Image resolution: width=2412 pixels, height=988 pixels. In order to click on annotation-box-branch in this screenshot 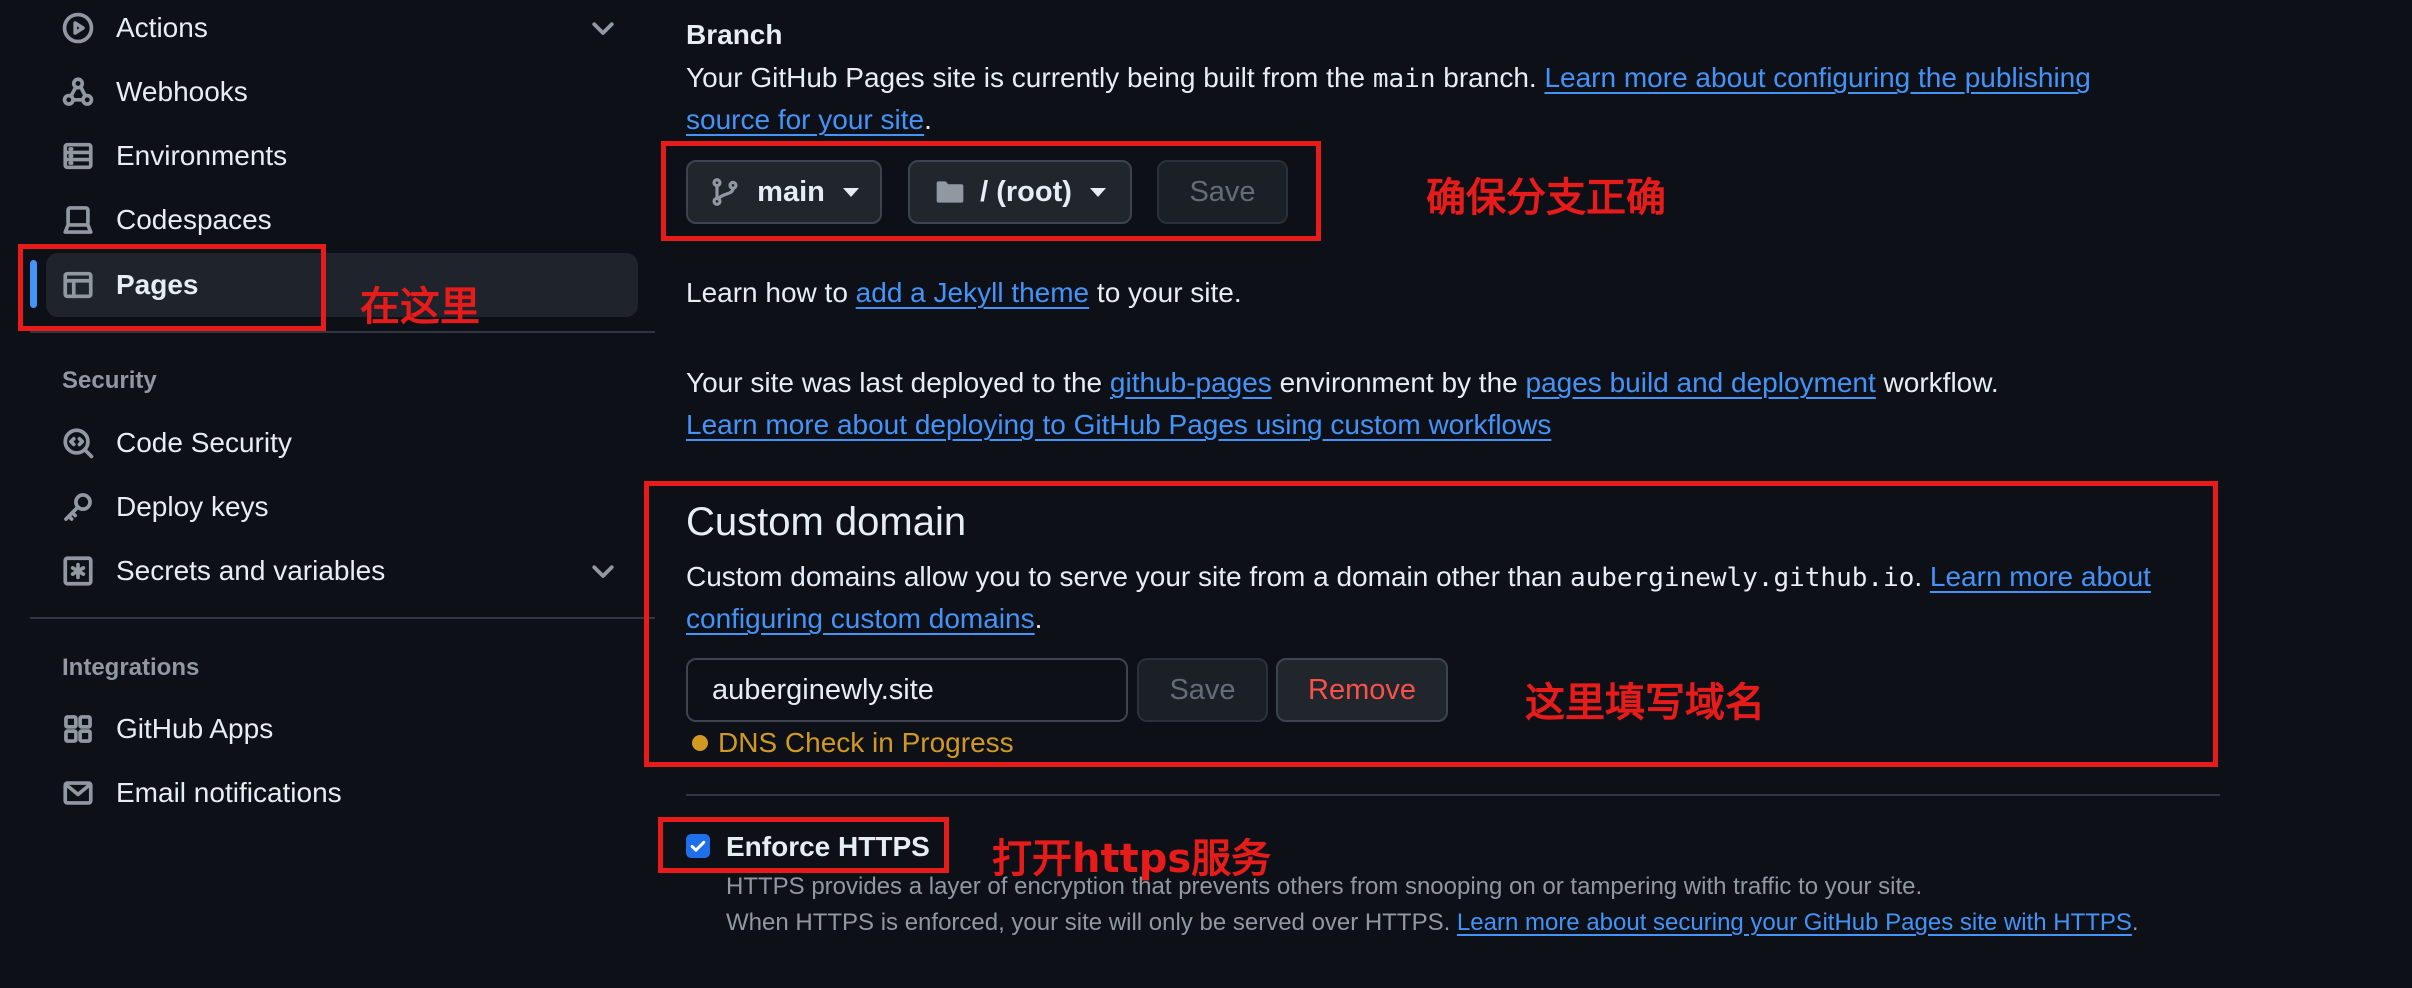, I will do `click(991, 191)`.